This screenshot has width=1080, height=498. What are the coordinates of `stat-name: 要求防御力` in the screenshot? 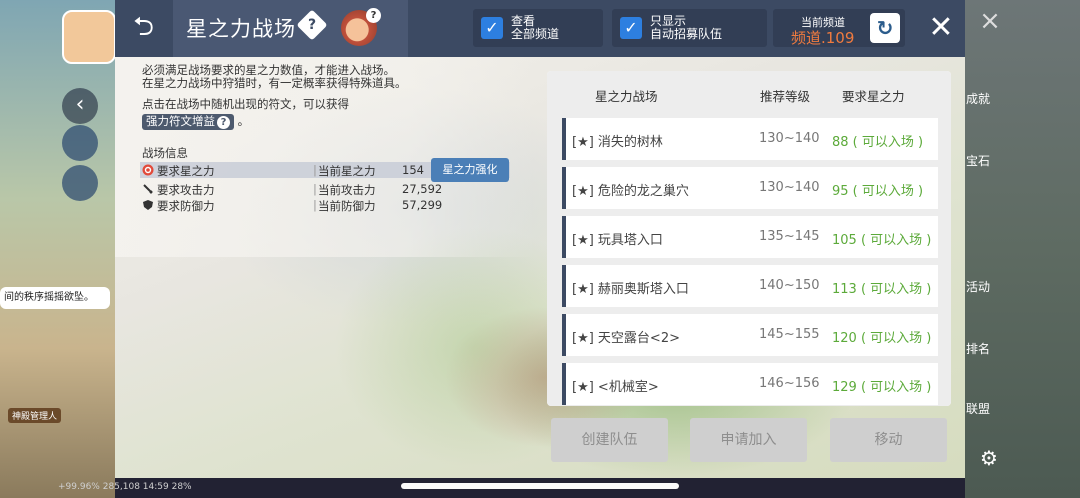 It's located at (186, 206).